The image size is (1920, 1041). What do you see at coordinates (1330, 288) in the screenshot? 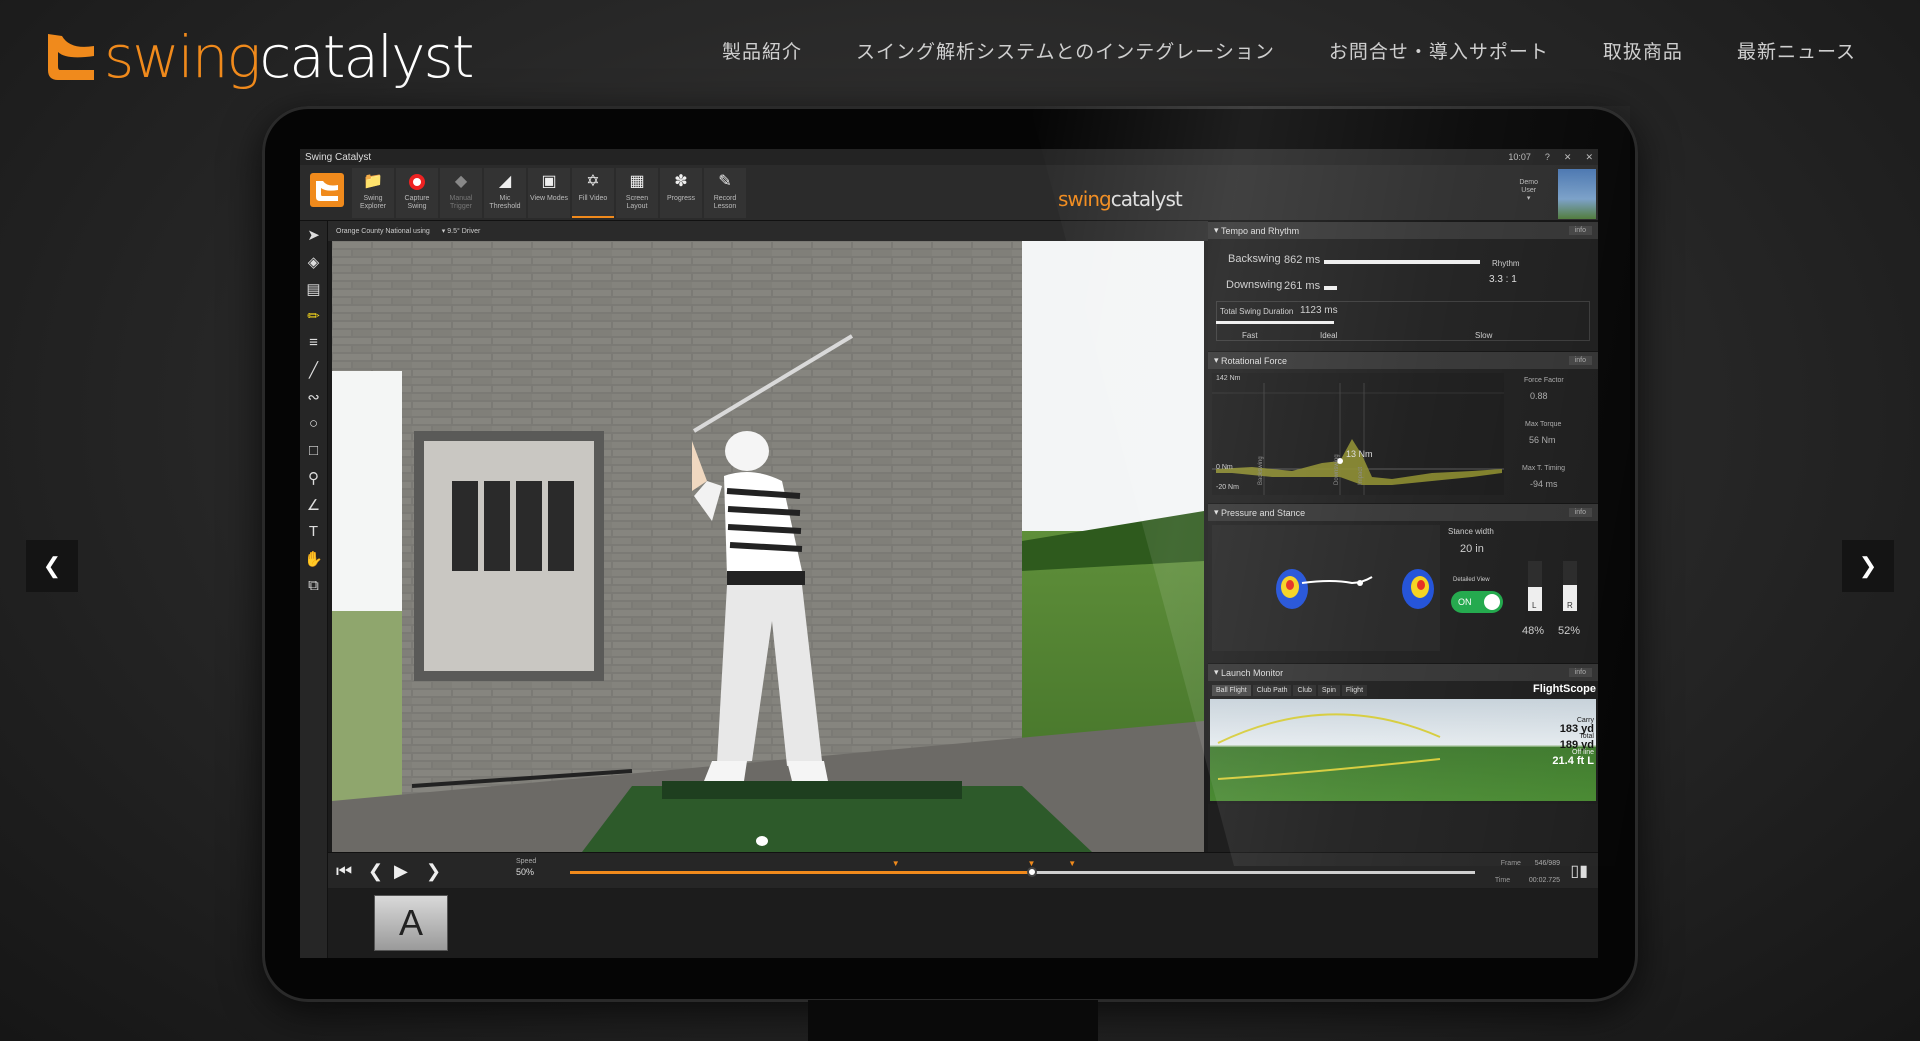
I see `downswing-bar` at bounding box center [1330, 288].